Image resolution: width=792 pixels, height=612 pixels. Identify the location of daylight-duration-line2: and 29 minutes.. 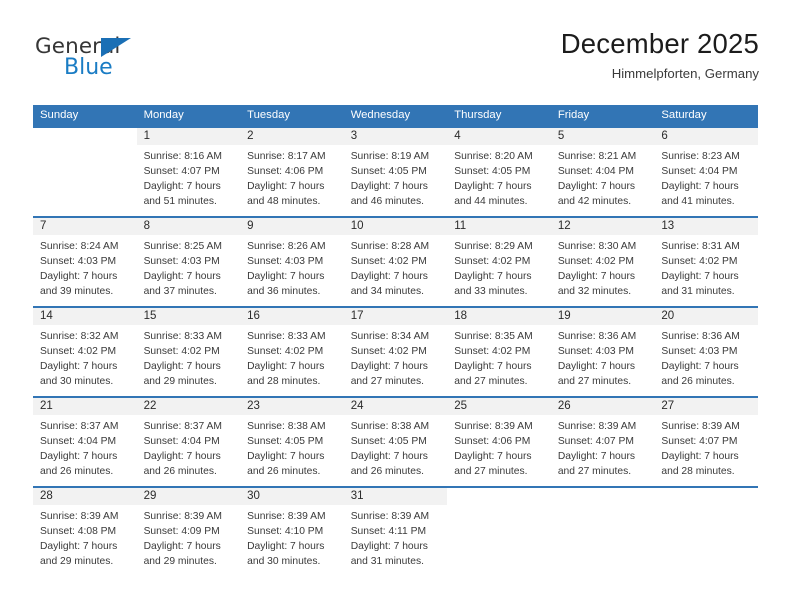
(77, 561).